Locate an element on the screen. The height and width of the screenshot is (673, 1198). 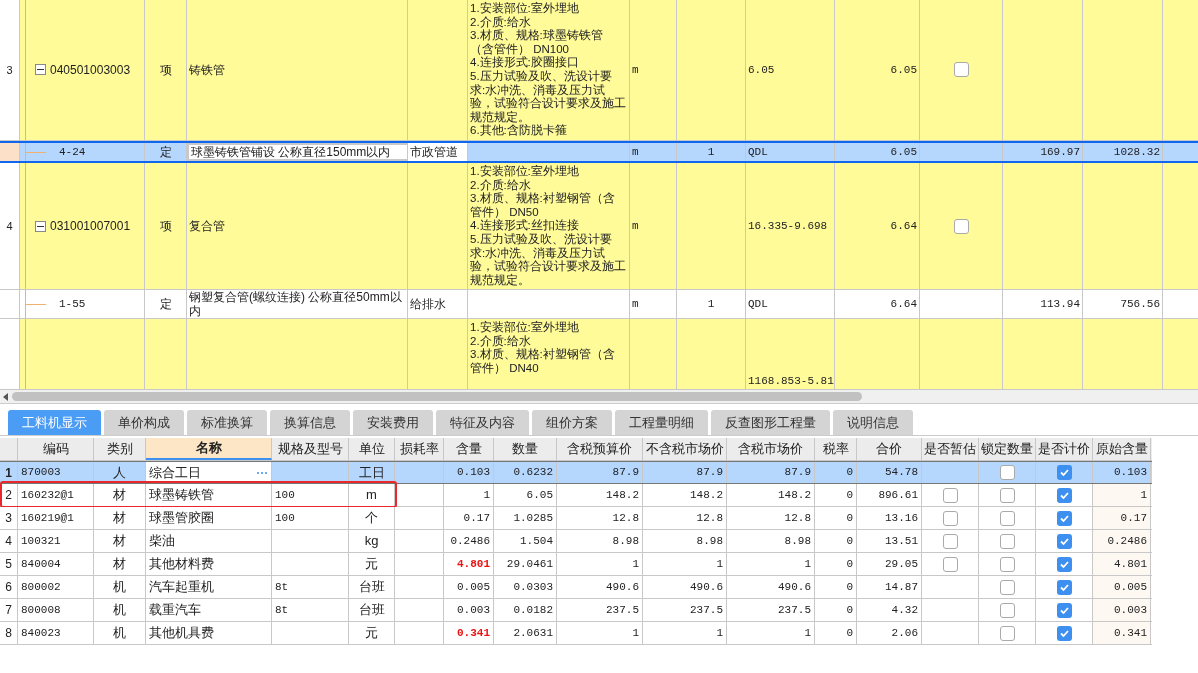
row-header is located at coordinates (10, 151).